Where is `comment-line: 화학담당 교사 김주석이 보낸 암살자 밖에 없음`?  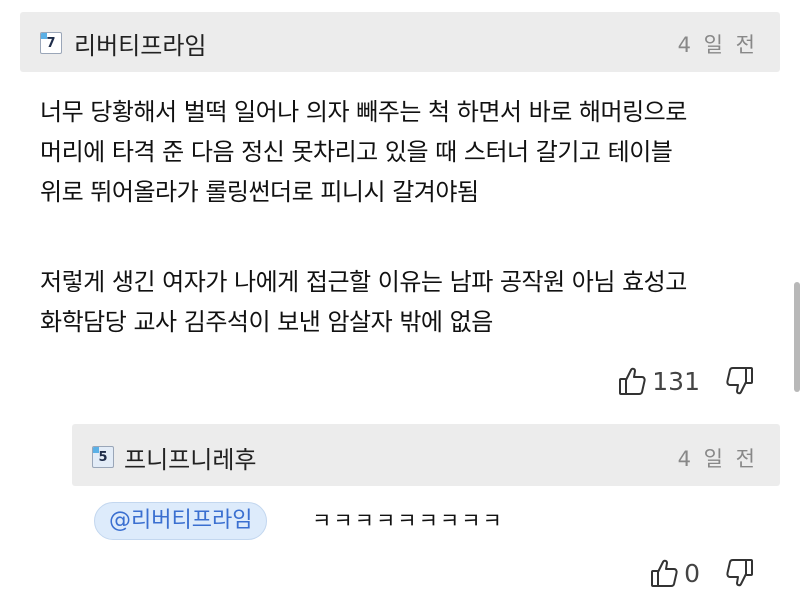 comment-line: 화학담당 교사 김주석이 보낸 암살자 밖에 없음 is located at coordinates (266, 322).